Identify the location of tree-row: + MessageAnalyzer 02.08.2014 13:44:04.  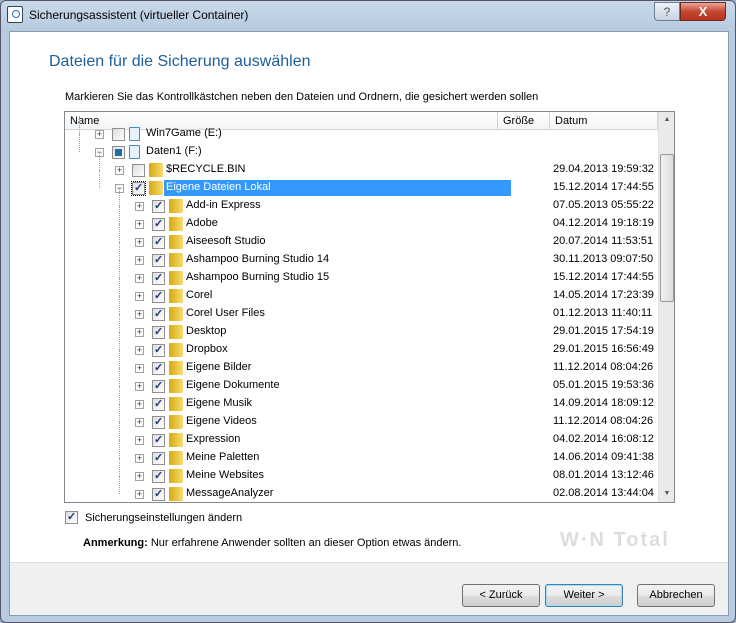
(361, 489).